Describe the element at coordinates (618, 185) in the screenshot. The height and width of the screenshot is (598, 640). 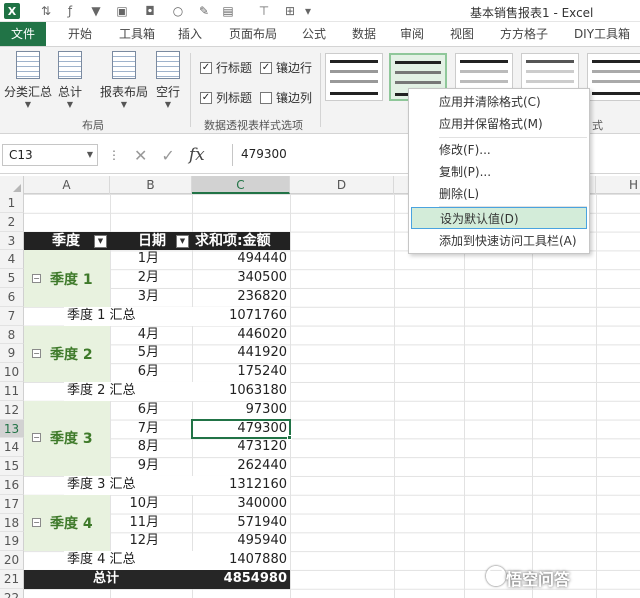
I see `column-header: H` at that location.